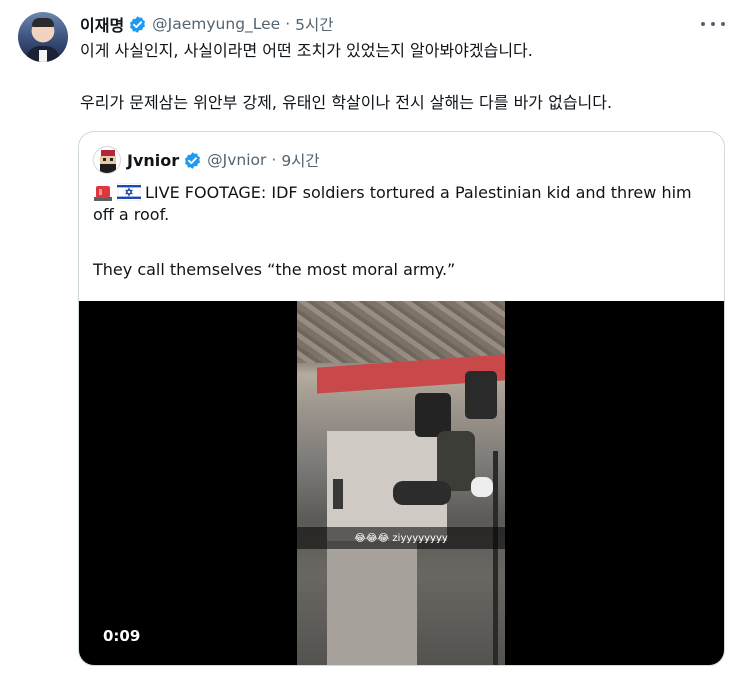 Image resolution: width=747 pixels, height=675 pixels. I want to click on tweet-text-line-1: 이게 사실인지, 사실이라면 어떤 조치가 있었는지 알아봐야겠습니다., so click(306, 50).